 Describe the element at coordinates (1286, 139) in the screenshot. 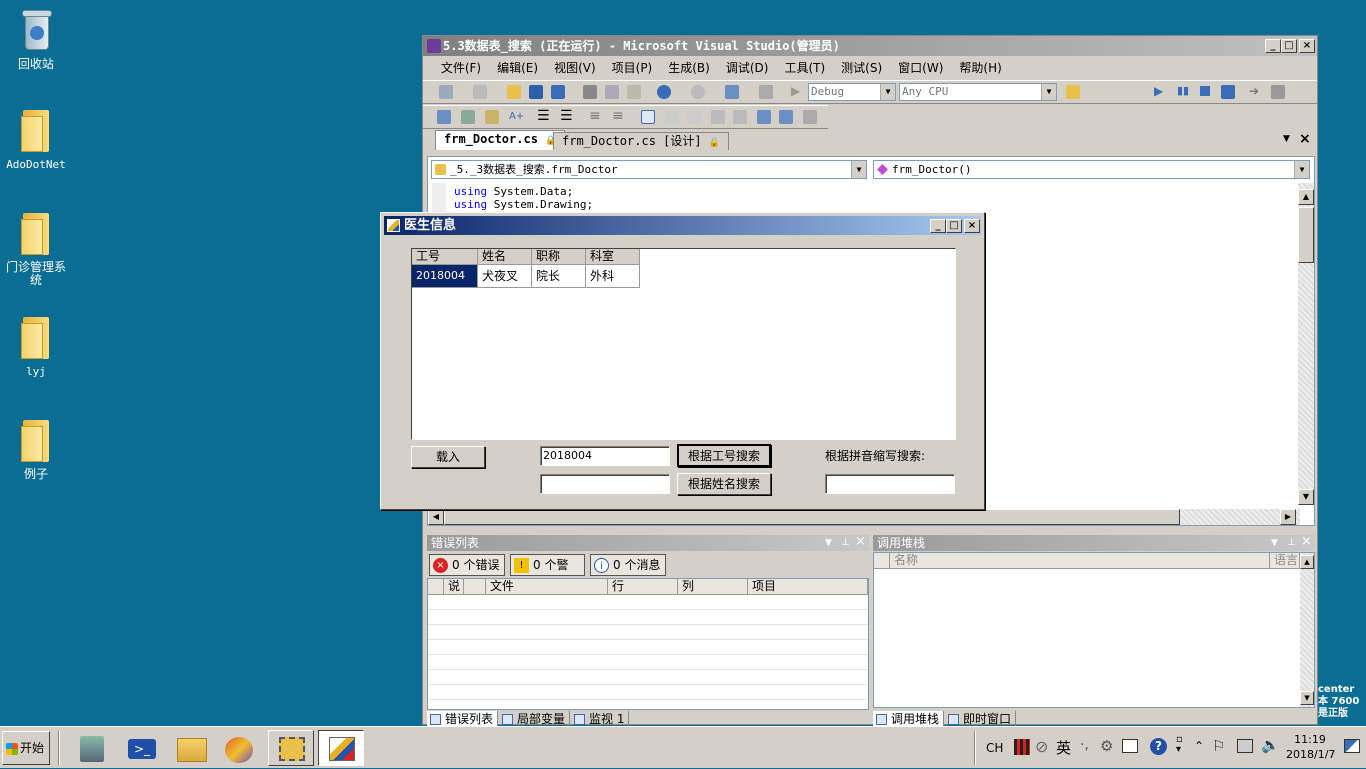

I see `tab-list-chevron-icon: ▼` at that location.